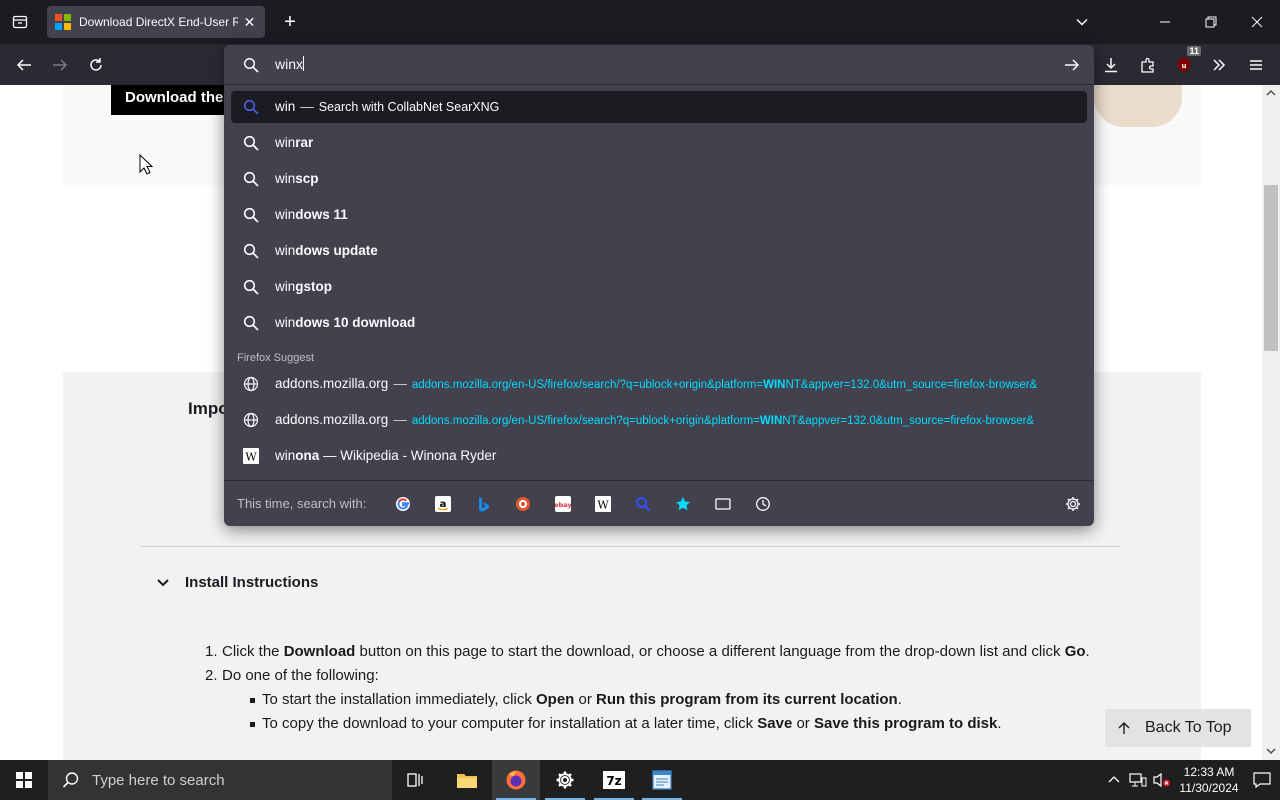 The image size is (1280, 800). Describe the element at coordinates (336, 250) in the screenshot. I see `suggestion-completion: dows update` at that location.